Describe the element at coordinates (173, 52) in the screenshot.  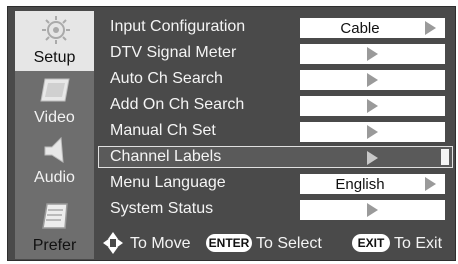
I see `menu-row-label: DTV Signal Meter` at that location.